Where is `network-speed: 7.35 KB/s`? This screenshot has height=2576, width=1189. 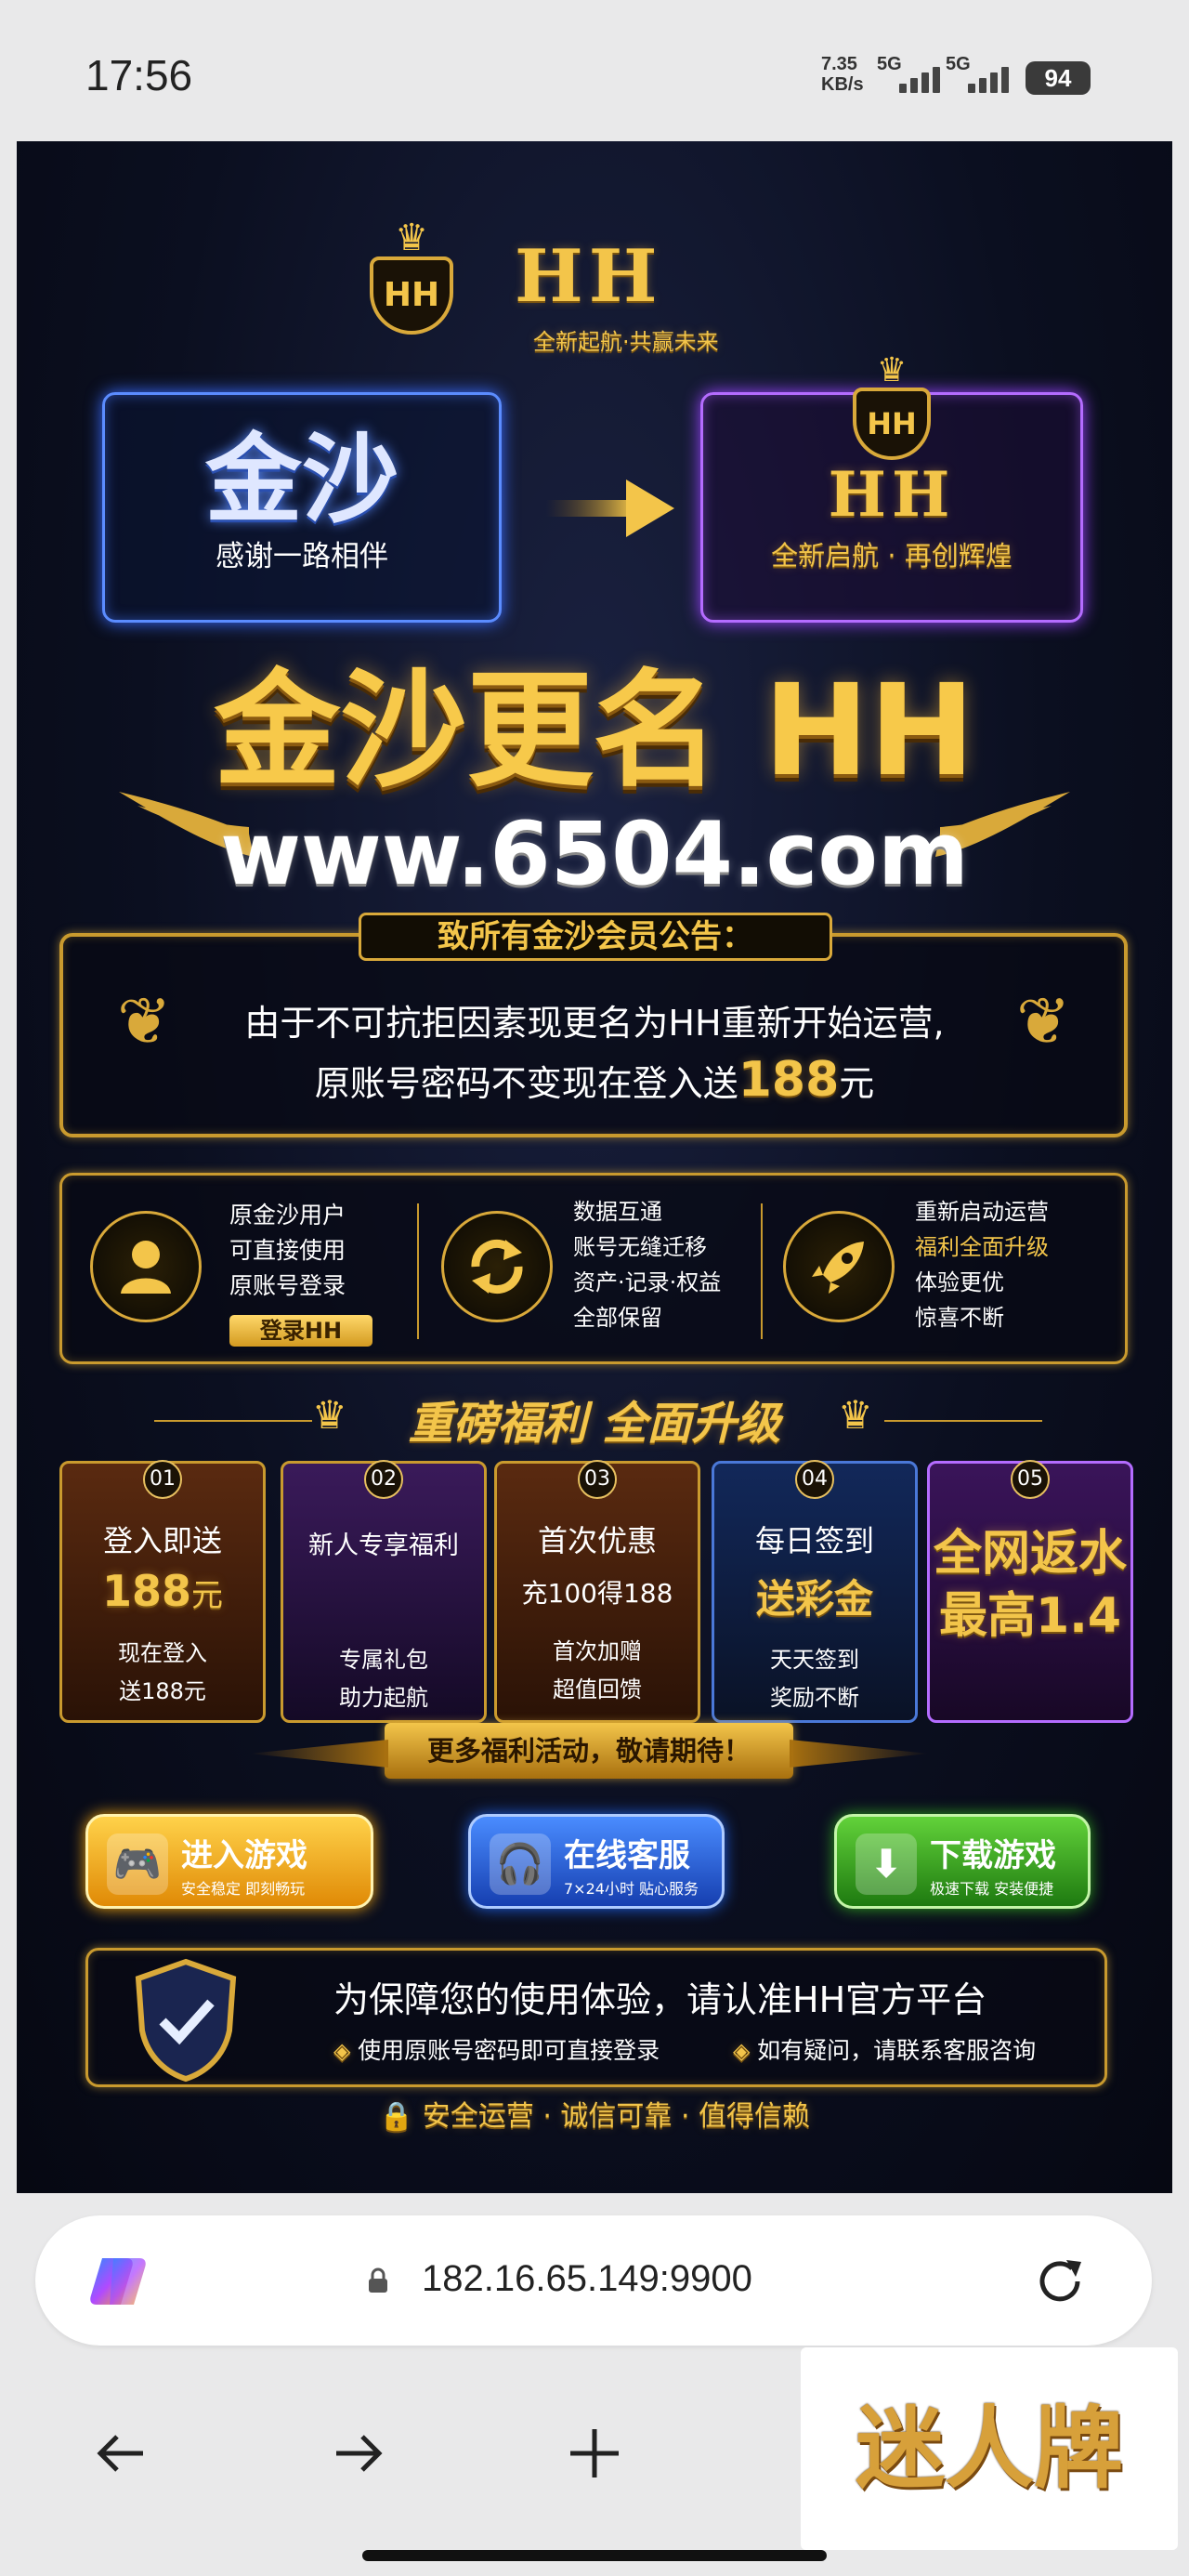
network-speed: 7.35 KB/s is located at coordinates (843, 74).